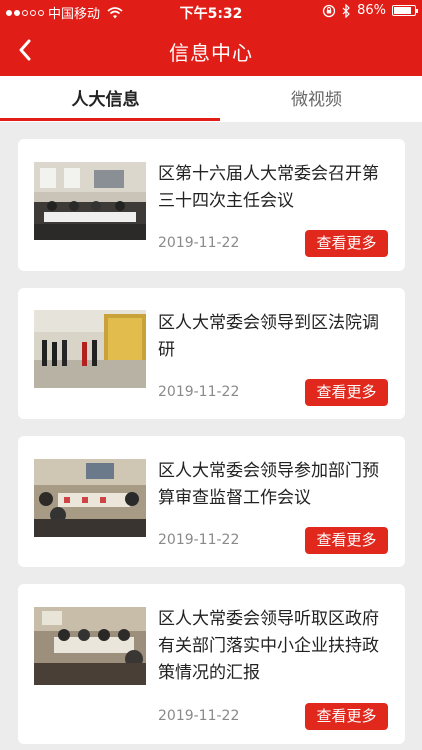 This screenshot has width=422, height=750. I want to click on news-title: 区第十六届人大常委会召开第三十四次主任会议, so click(268, 187).